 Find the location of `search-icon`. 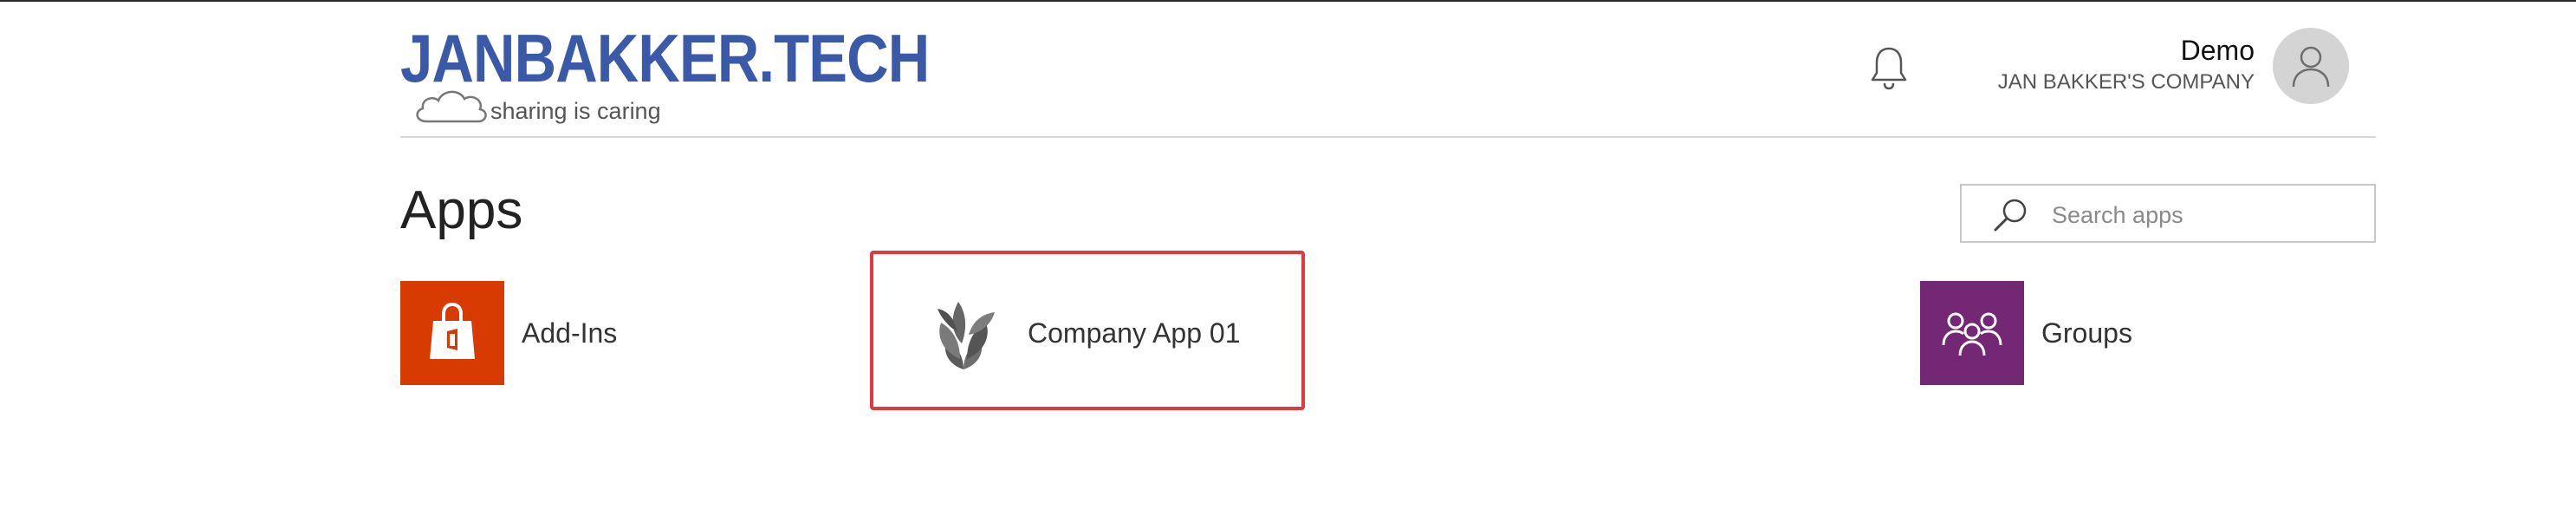

search-icon is located at coordinates (2010, 215).